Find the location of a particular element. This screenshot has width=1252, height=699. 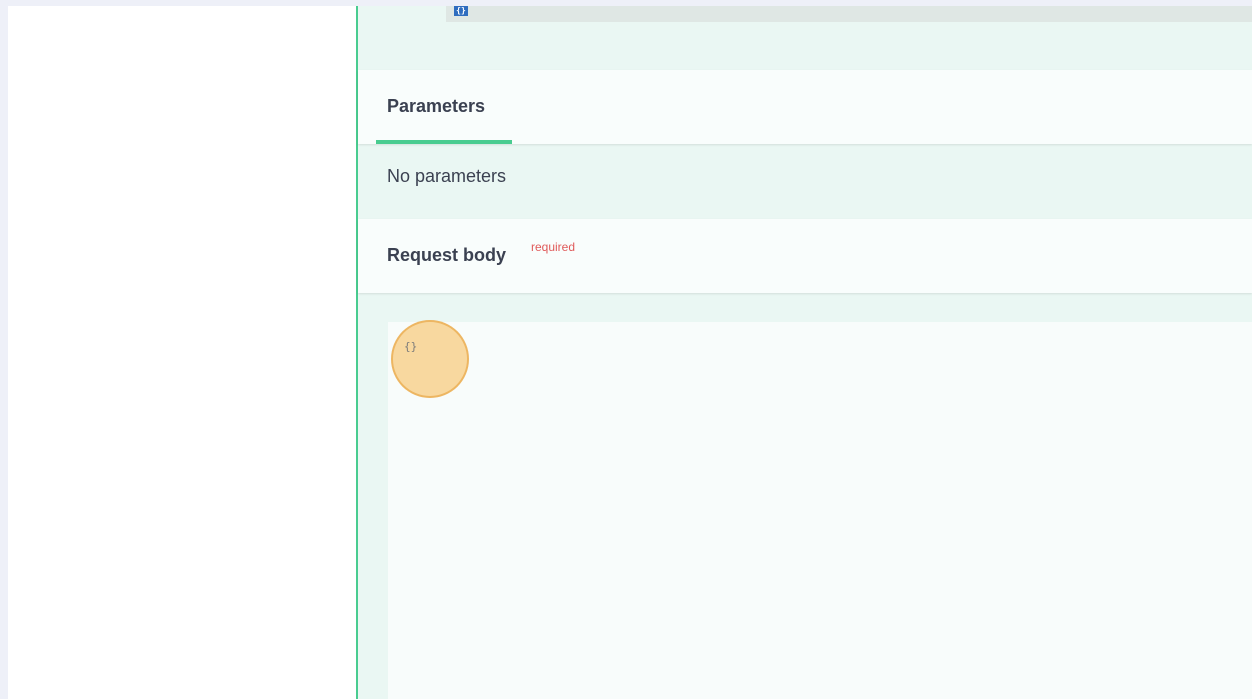

required-badge: required is located at coordinates (553, 247).